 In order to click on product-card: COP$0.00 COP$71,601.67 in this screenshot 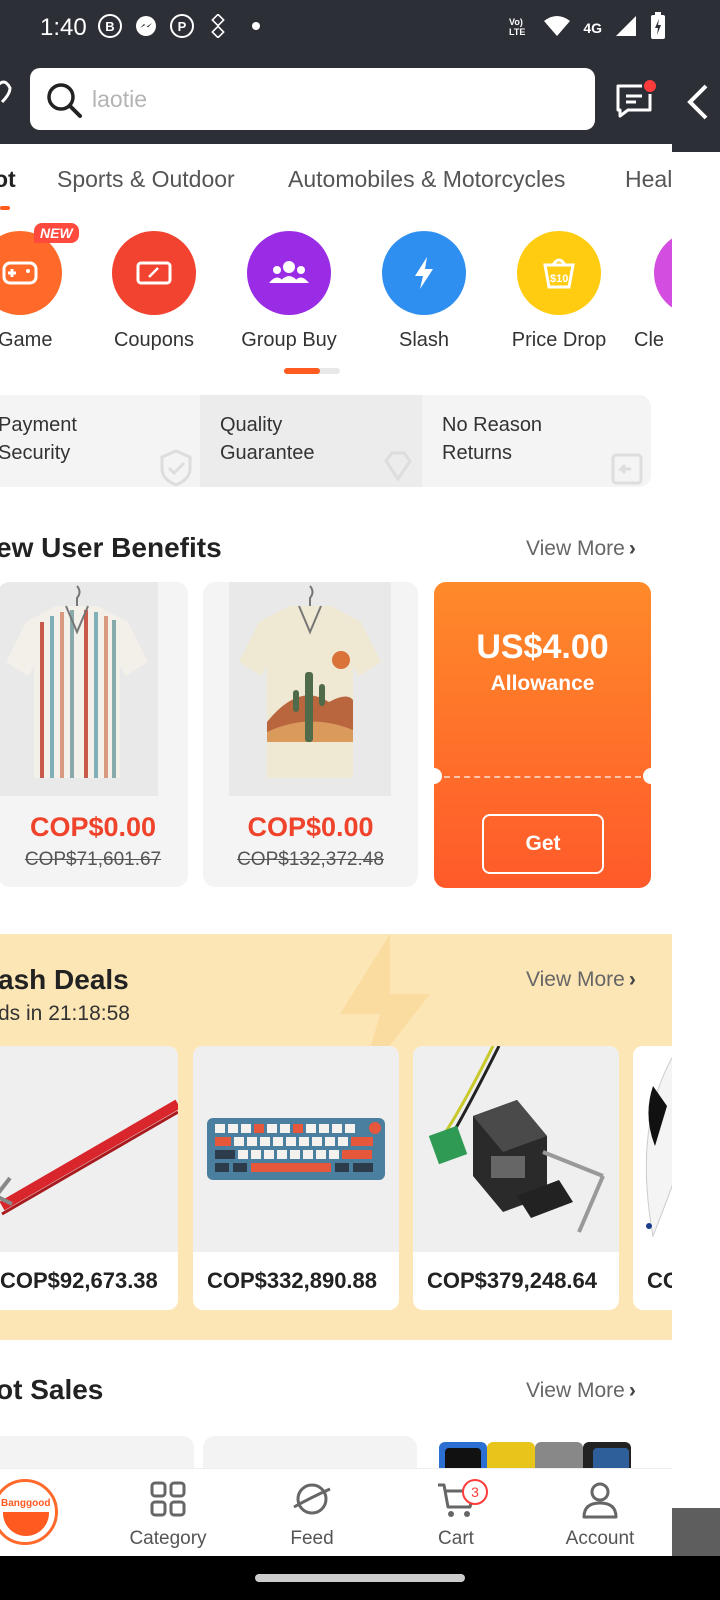, I will do `click(94, 734)`.